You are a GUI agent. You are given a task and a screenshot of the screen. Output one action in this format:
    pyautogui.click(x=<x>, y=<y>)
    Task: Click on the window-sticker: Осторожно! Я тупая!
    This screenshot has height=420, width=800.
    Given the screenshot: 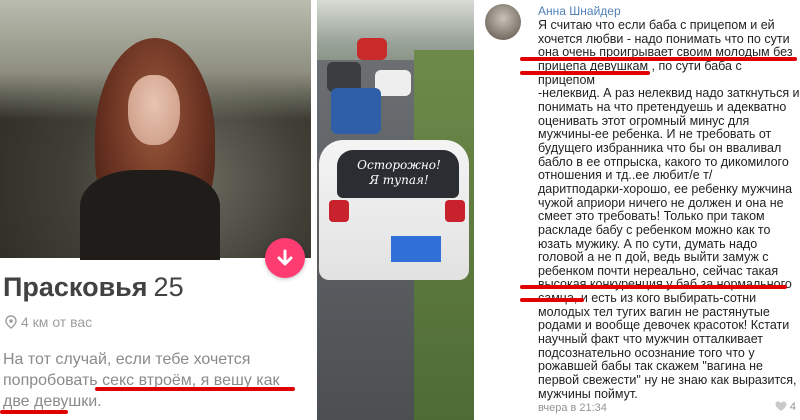 What is the action you would take?
    pyautogui.click(x=399, y=172)
    